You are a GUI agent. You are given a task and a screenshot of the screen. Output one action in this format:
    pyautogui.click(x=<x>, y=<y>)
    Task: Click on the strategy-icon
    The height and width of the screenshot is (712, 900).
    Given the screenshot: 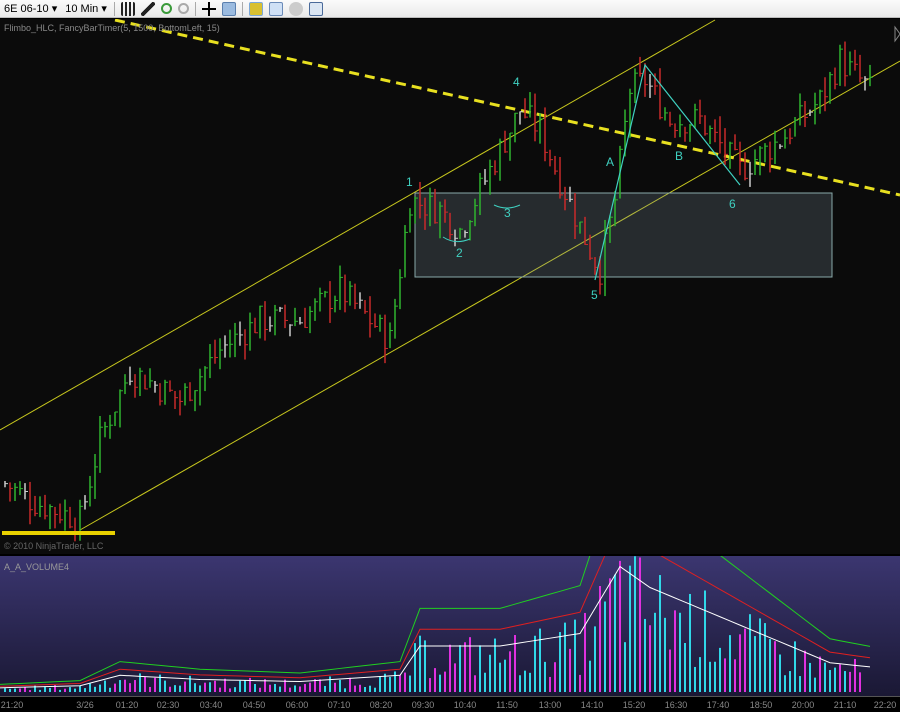 What is the action you would take?
    pyautogui.click(x=295, y=8)
    